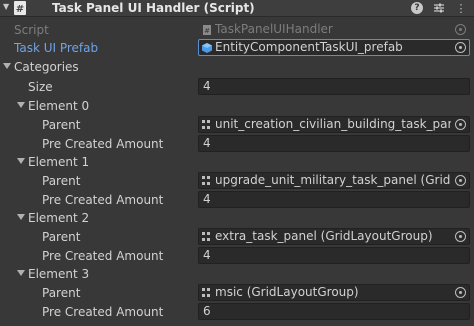  Describe the element at coordinates (417, 8) in the screenshot. I see `help-icon: ?` at that location.